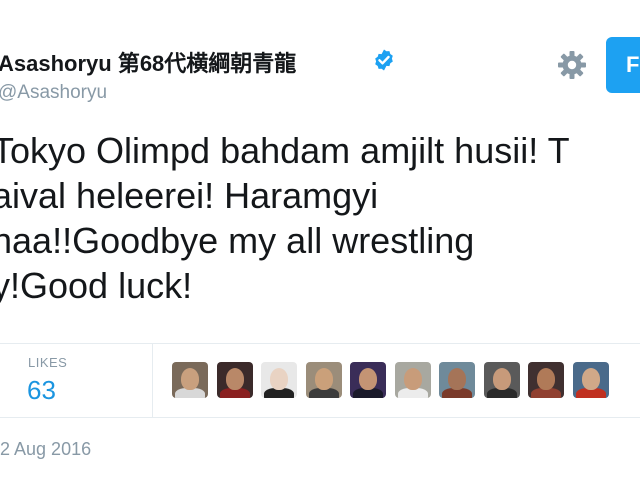 The height and width of the screenshot is (480, 640). What do you see at coordinates (320, 73) in the screenshot?
I see `tweet-header: Asashoryu 第68代横綱朝青龍 @Asashoryu` at bounding box center [320, 73].